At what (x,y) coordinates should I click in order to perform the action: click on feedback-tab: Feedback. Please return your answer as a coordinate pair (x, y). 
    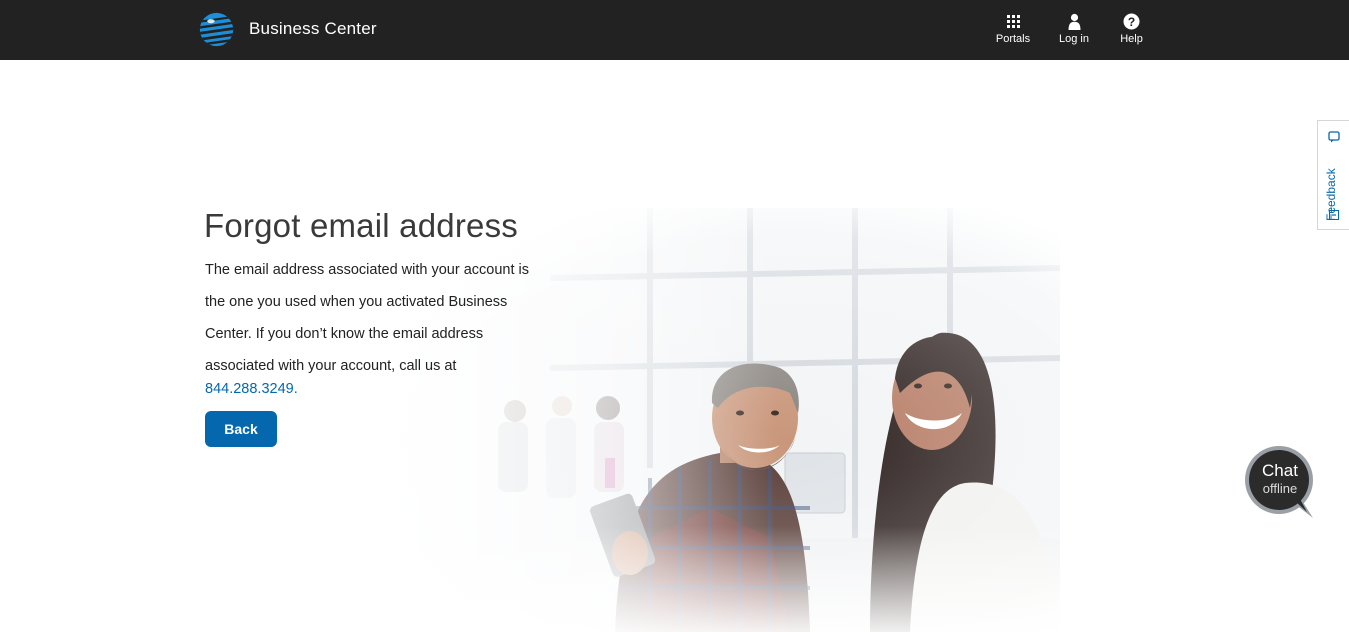
    Looking at the image, I should click on (1333, 175).